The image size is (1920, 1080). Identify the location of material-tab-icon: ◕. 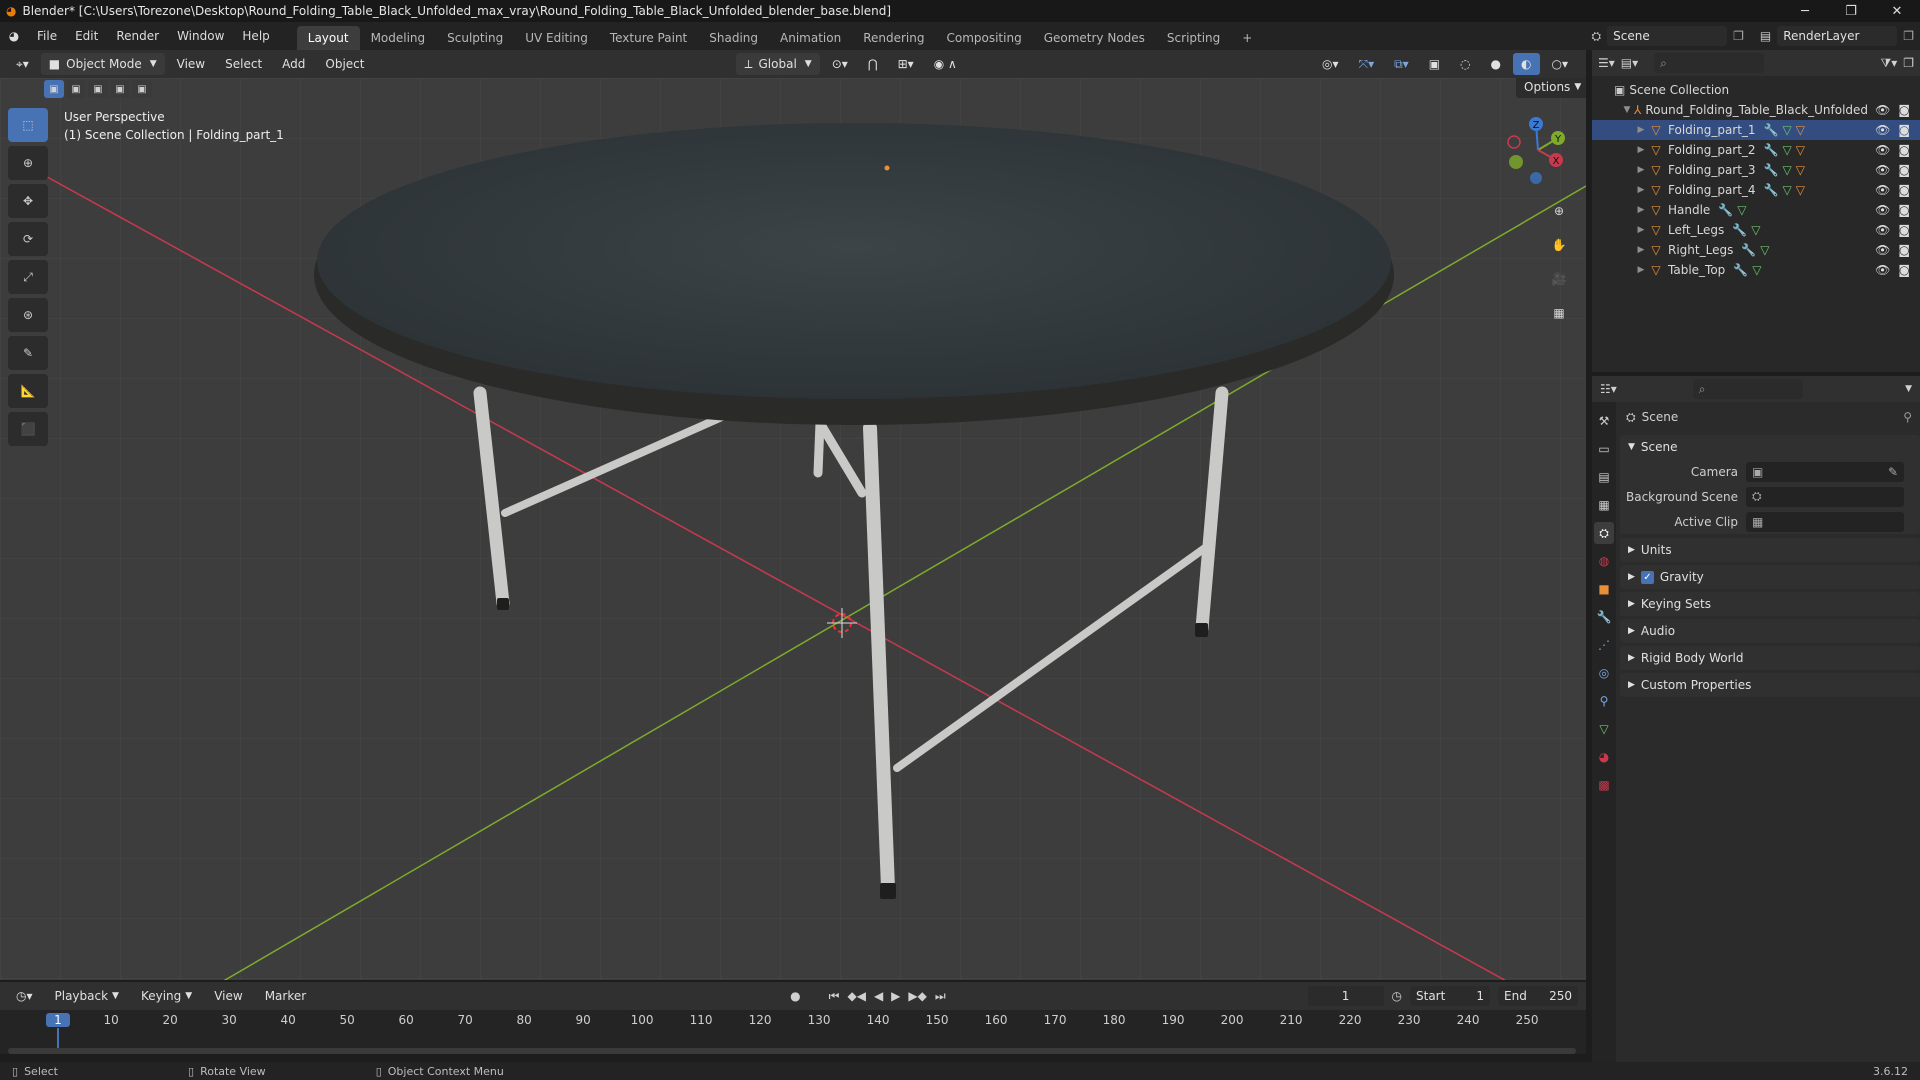
(1604, 757).